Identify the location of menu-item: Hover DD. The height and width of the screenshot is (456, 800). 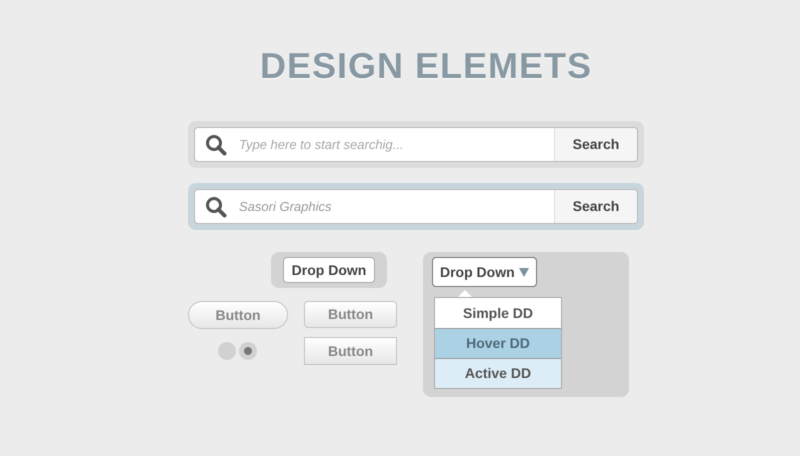
(498, 343).